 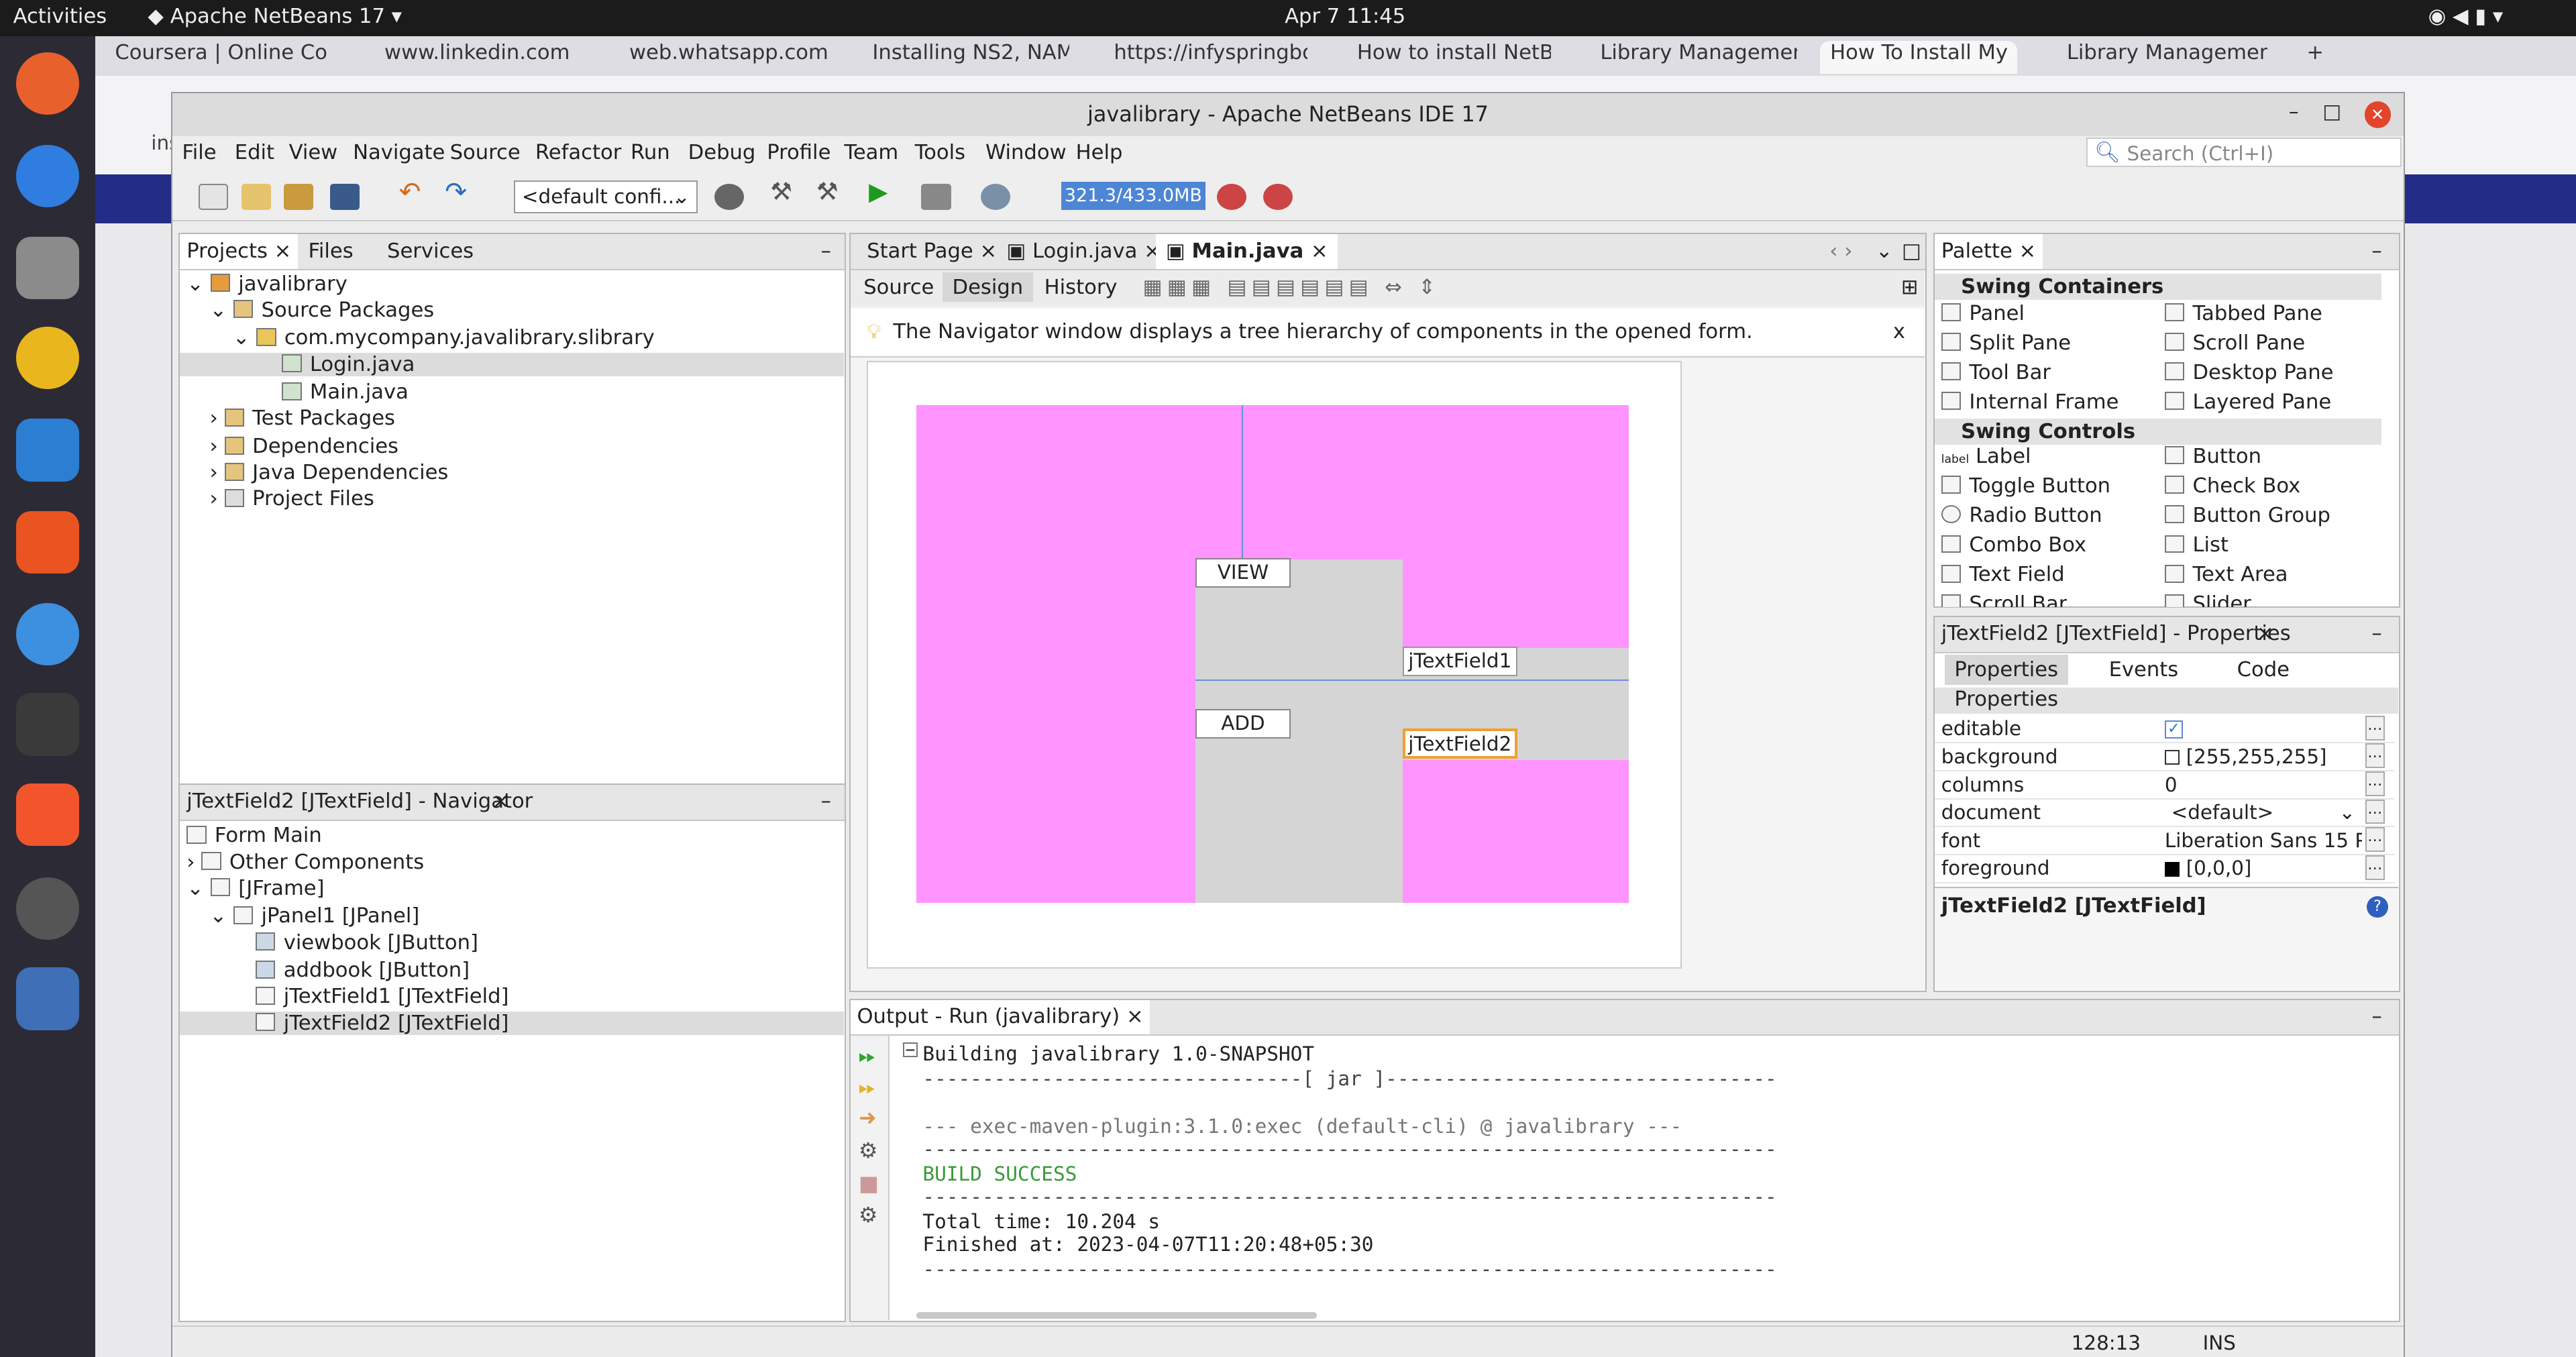 What do you see at coordinates (2158, 287) in the screenshot?
I see `group-swing-containers: Swing Containers` at bounding box center [2158, 287].